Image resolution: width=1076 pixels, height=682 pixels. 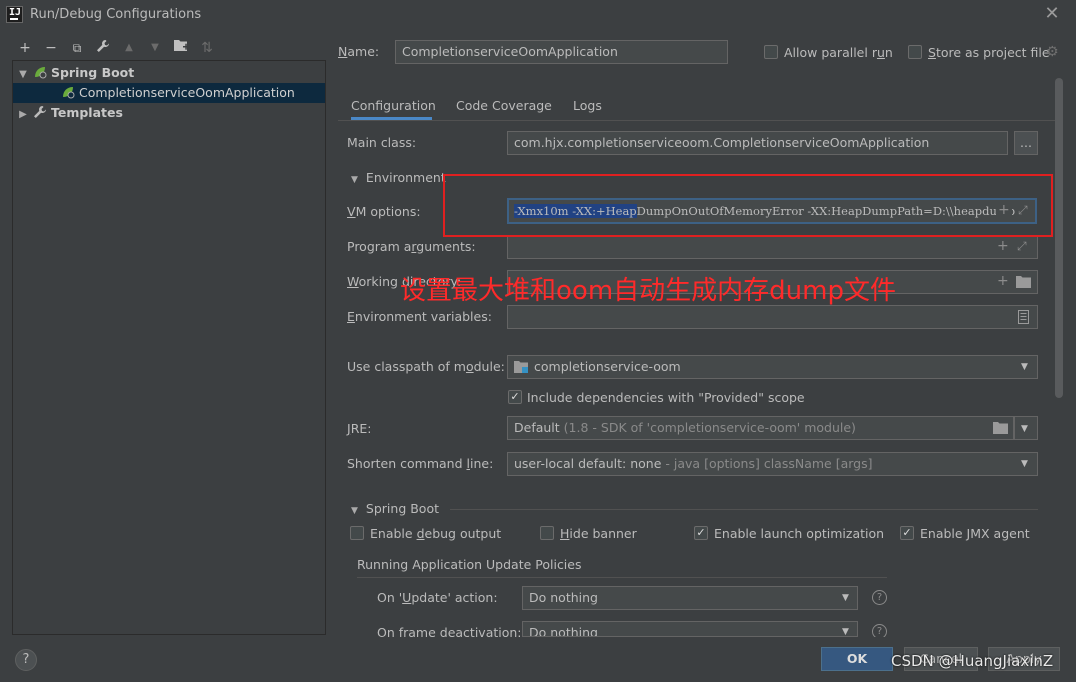 I want to click on annotation-text: 设置最大堆和oom自动生成内存dump文件, so click(x=648, y=291).